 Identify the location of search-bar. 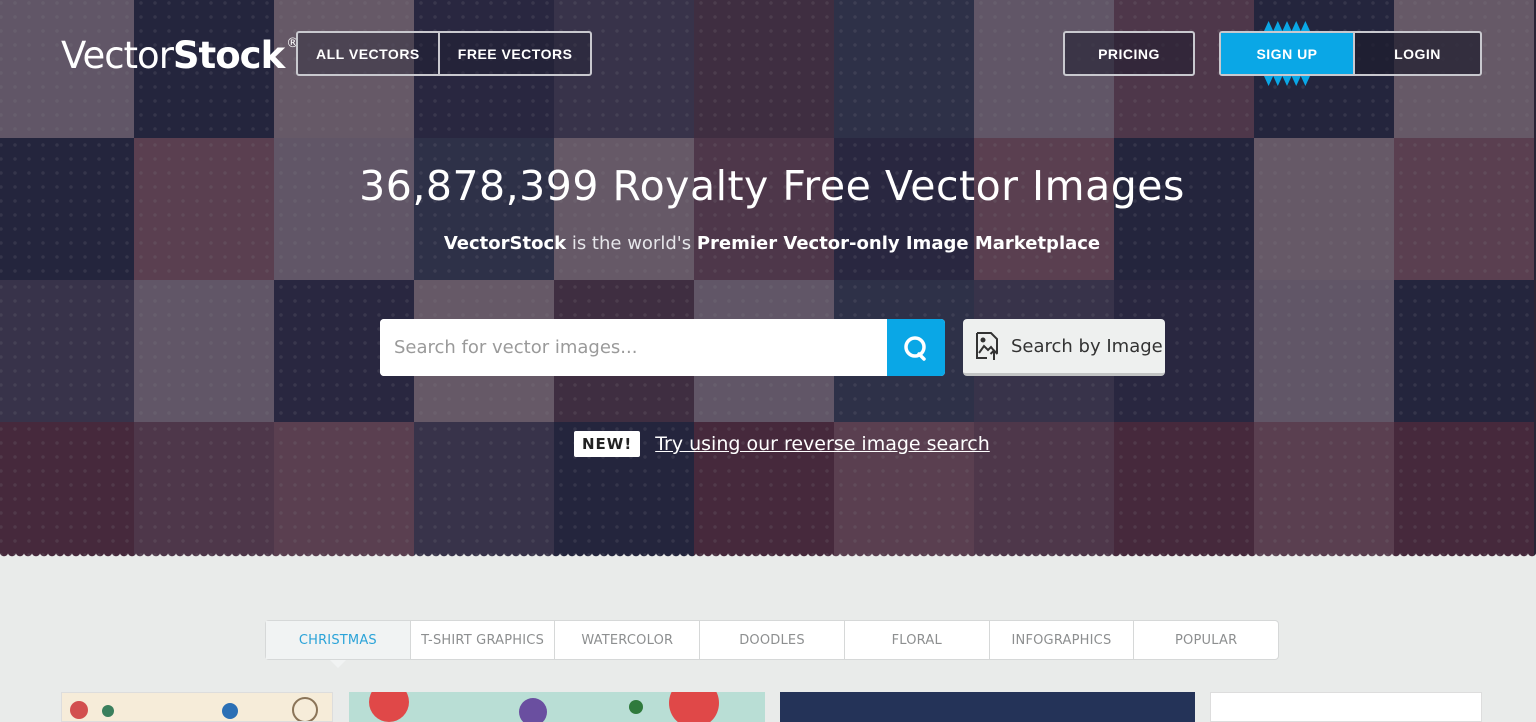
(662, 347).